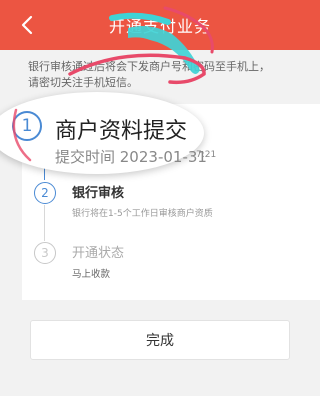  What do you see at coordinates (131, 157) in the screenshot?
I see `step-1-time: 提交时间 2023-01-31` at bounding box center [131, 157].